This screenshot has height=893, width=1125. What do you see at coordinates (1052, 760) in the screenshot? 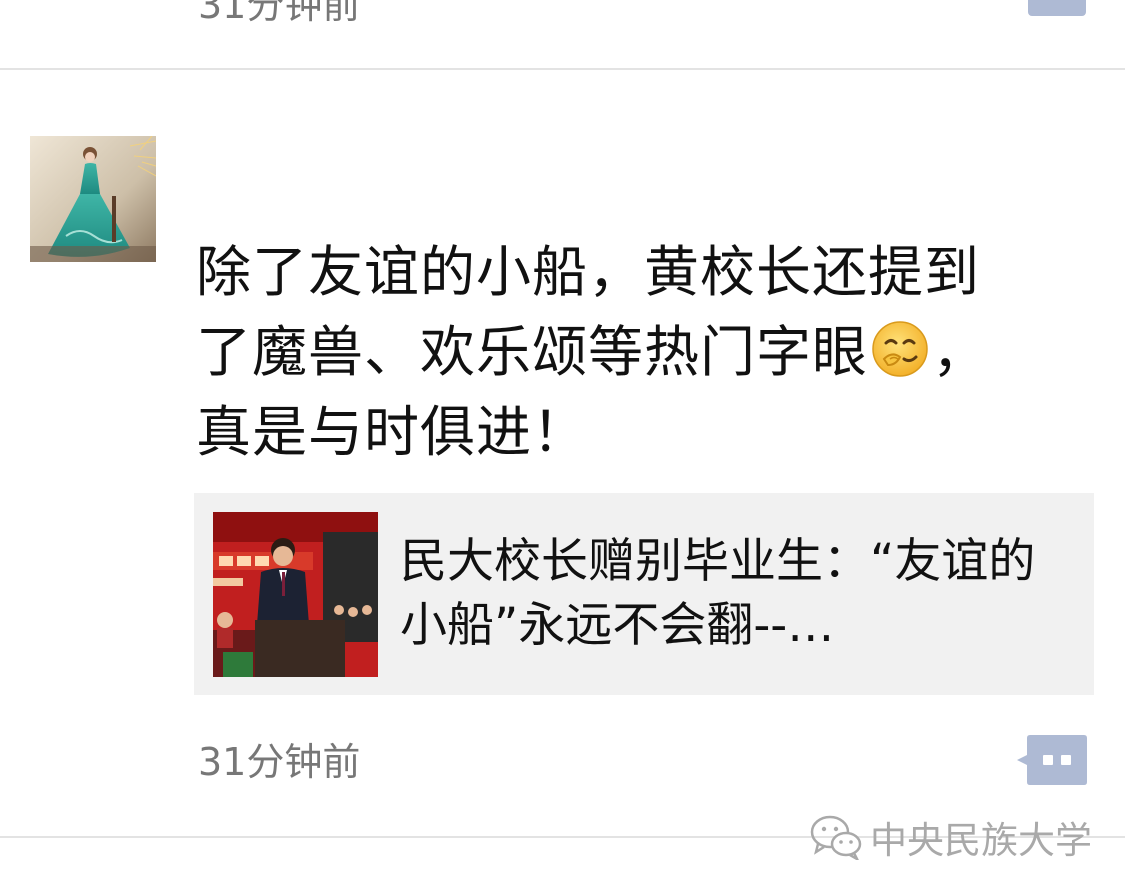
I see `comment-bubble-icon` at bounding box center [1052, 760].